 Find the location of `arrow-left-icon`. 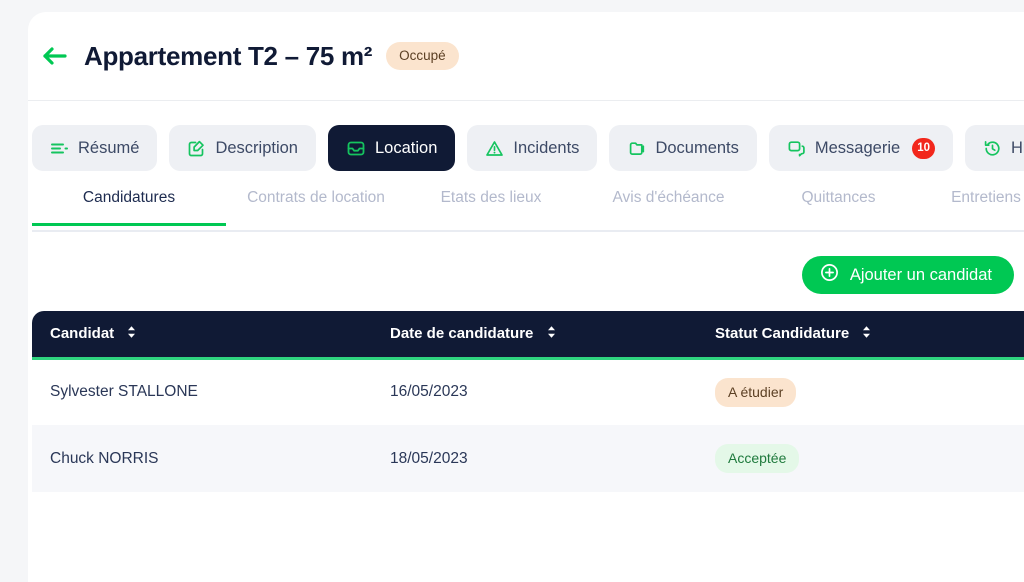

arrow-left-icon is located at coordinates (55, 56).